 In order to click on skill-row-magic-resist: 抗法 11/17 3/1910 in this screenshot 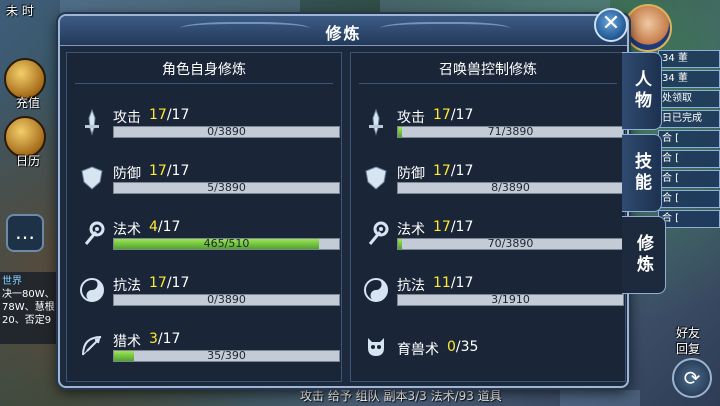, I will do `click(488, 299)`.